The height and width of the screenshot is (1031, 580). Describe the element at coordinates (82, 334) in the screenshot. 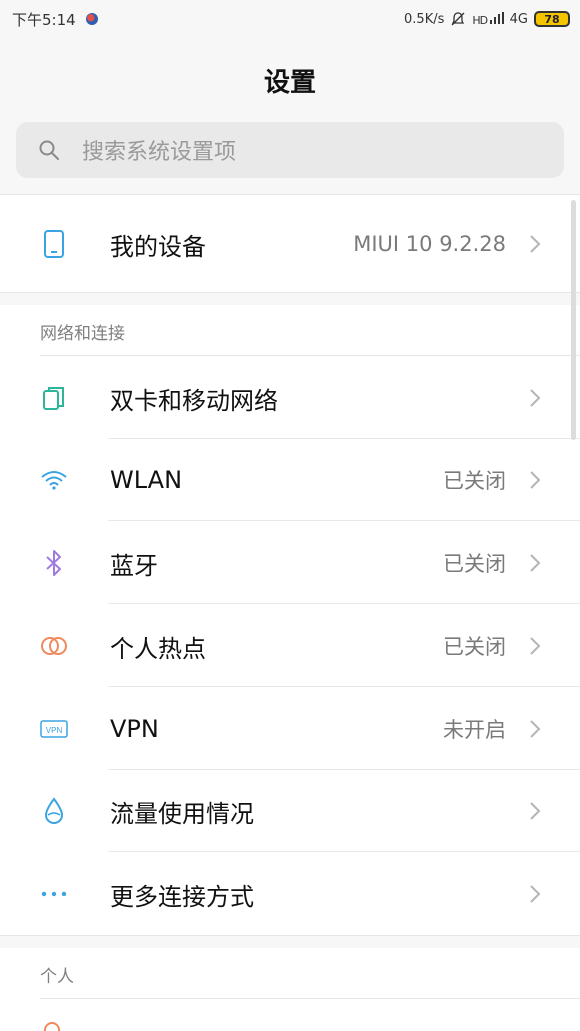

I see `section-title-network: 网络和连接` at that location.